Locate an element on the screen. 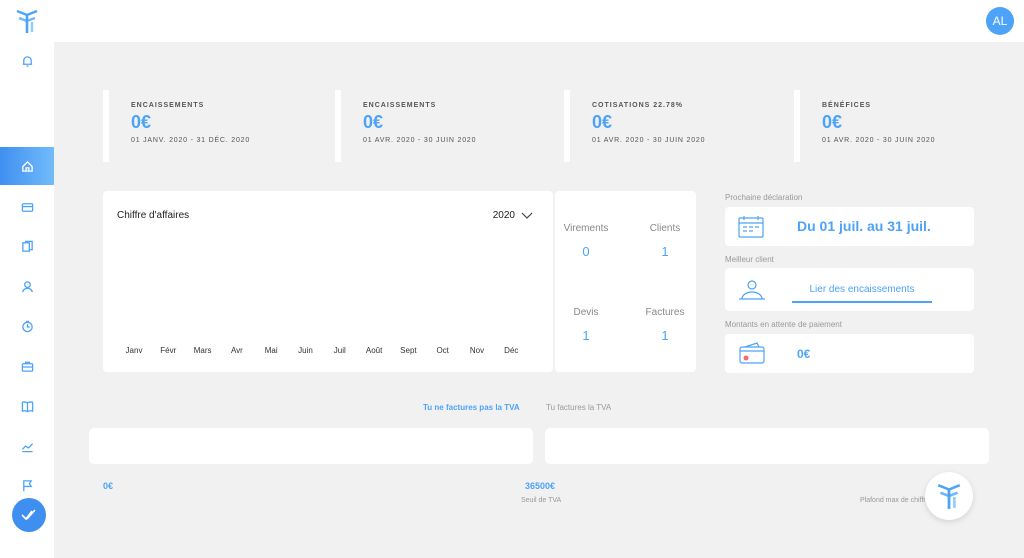  clock-icon is located at coordinates (27, 326).